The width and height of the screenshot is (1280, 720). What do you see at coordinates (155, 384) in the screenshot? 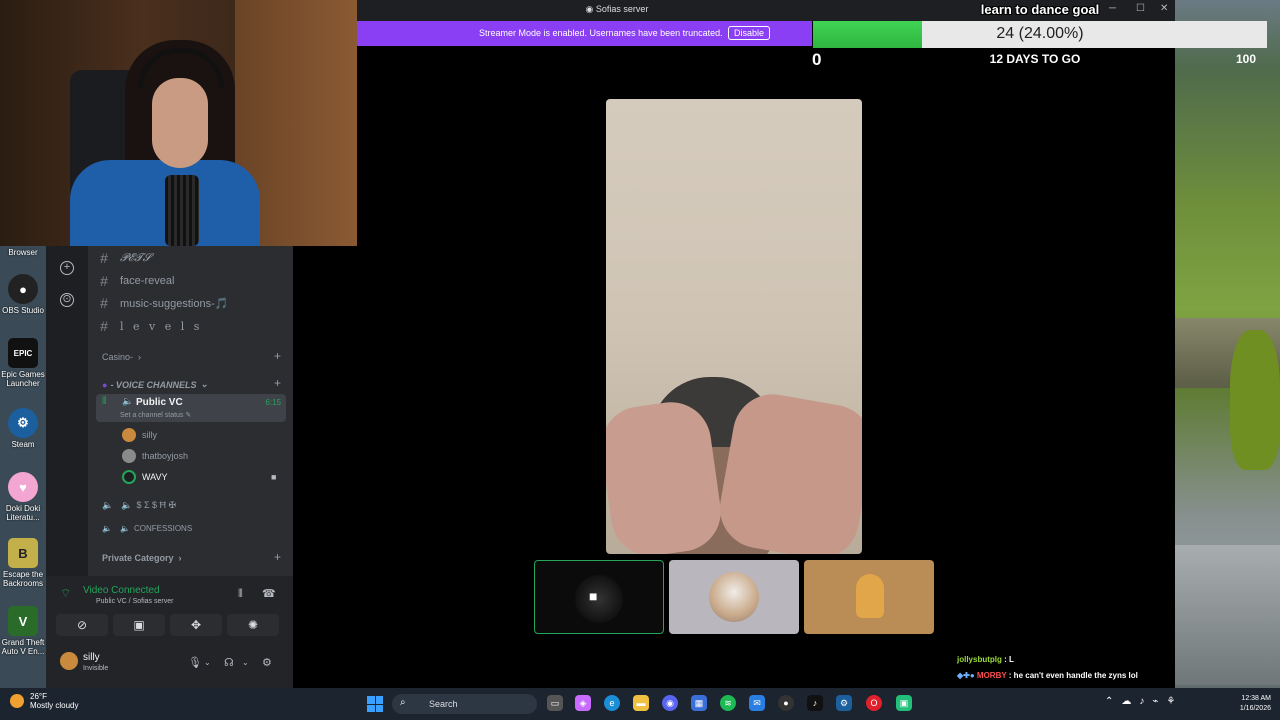
I see `category-voice-channels: ● - VOICE CHANNELS ⌄` at bounding box center [155, 384].